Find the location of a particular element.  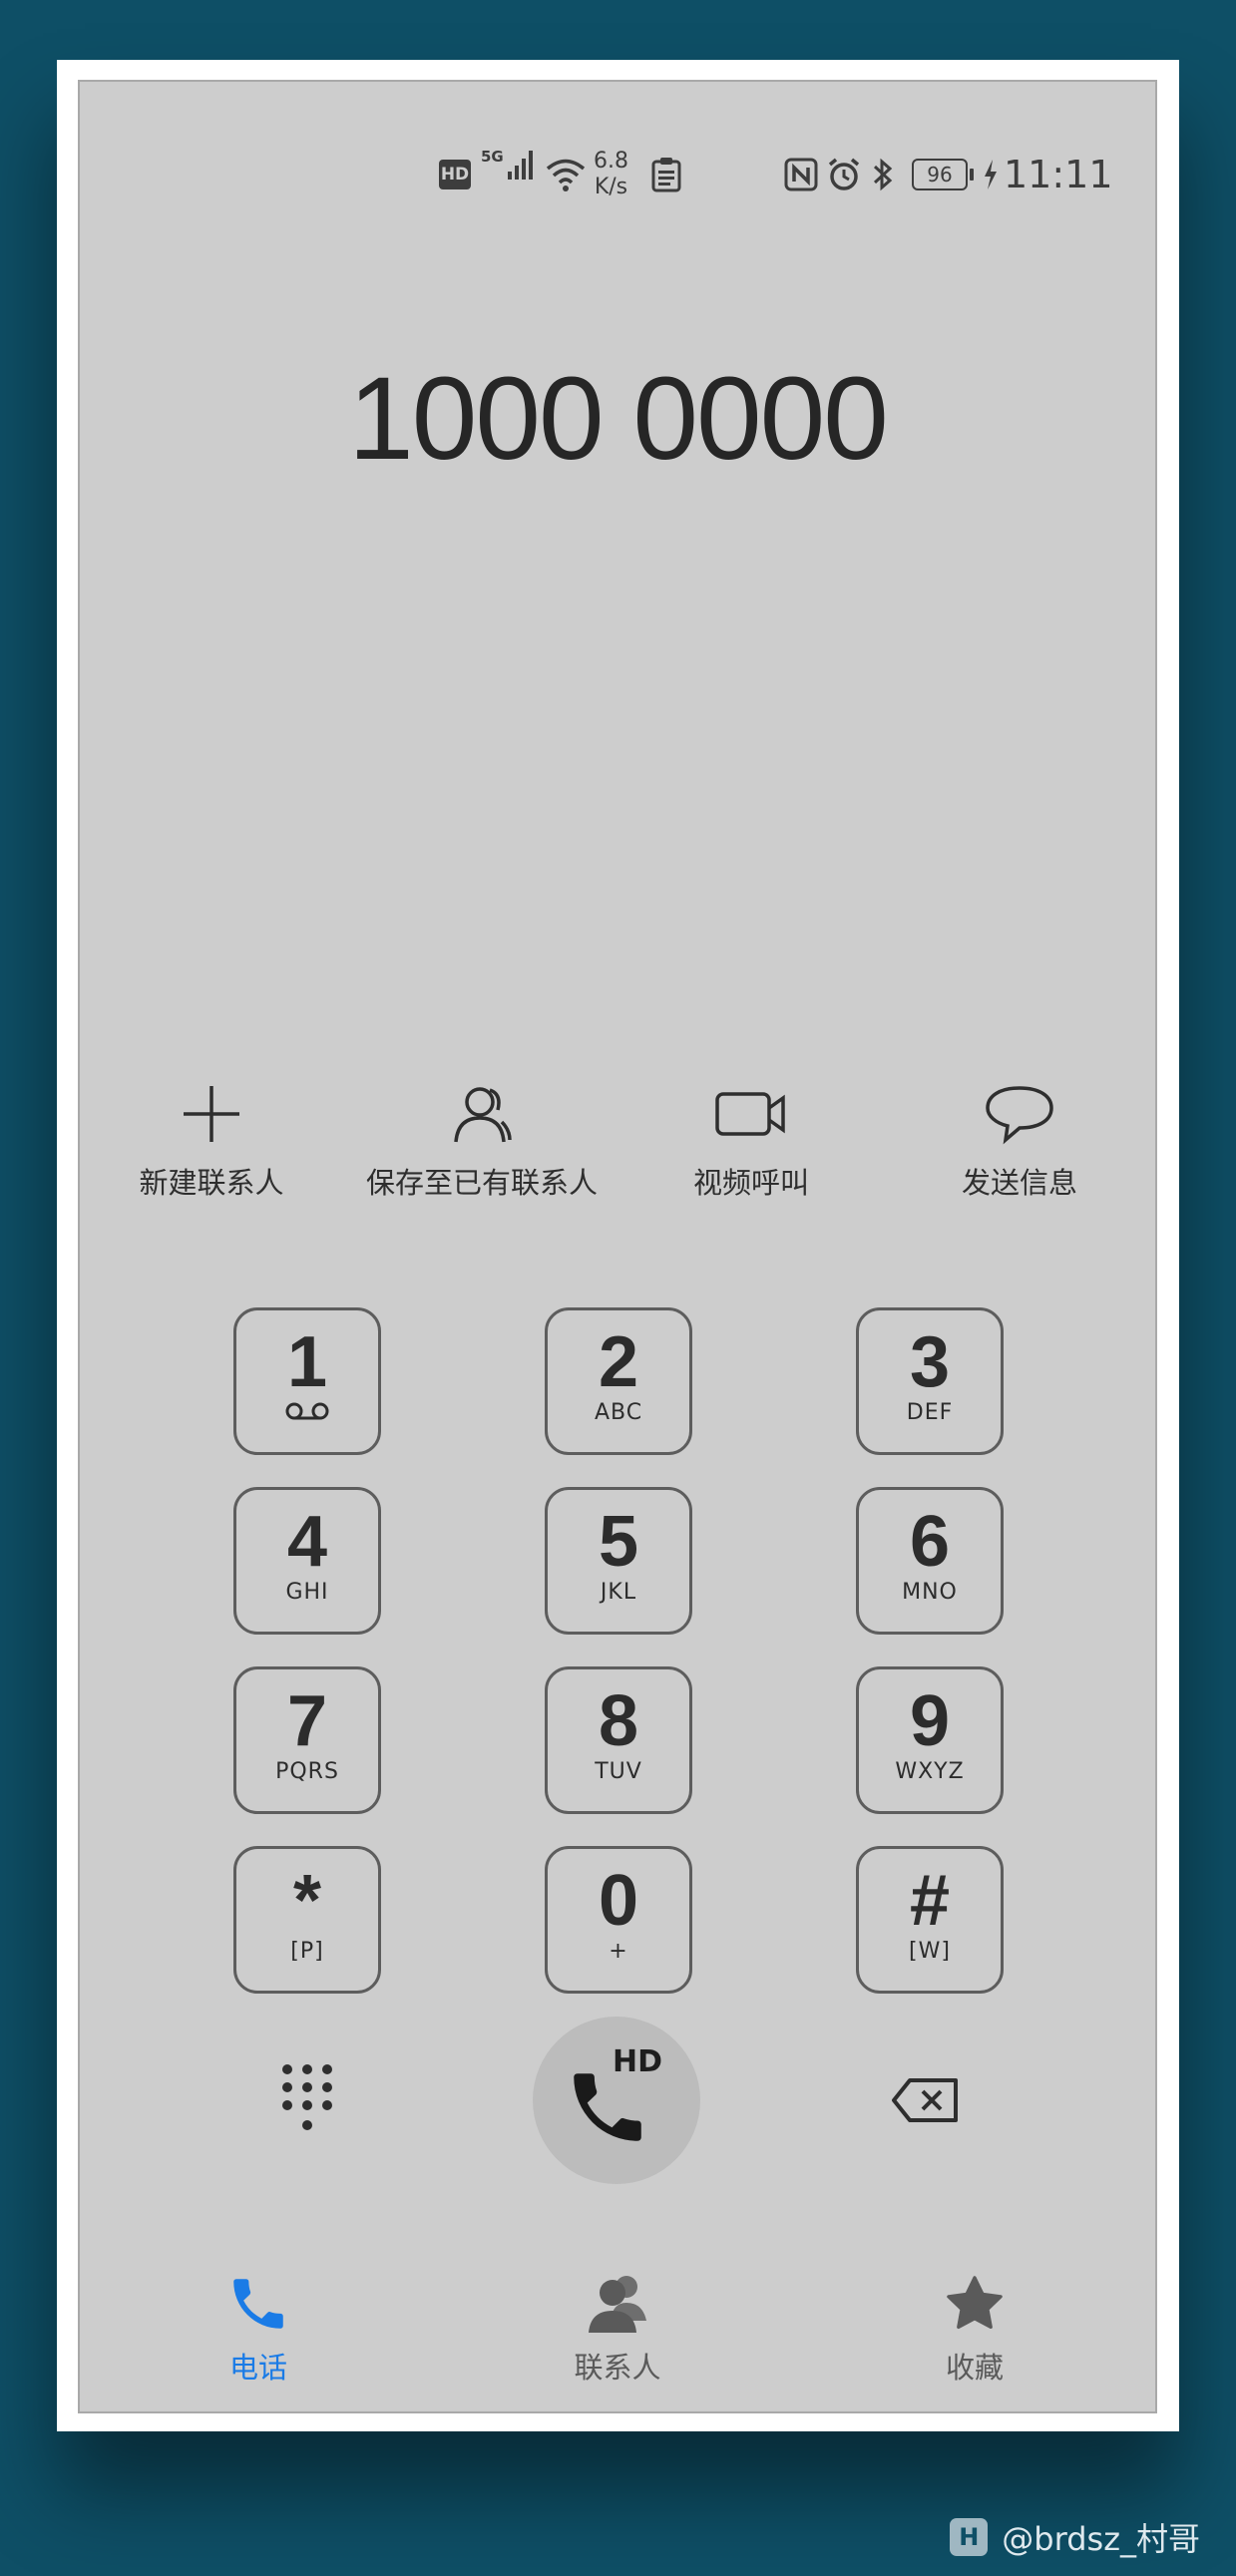

key-letters: [W] is located at coordinates (930, 1952).